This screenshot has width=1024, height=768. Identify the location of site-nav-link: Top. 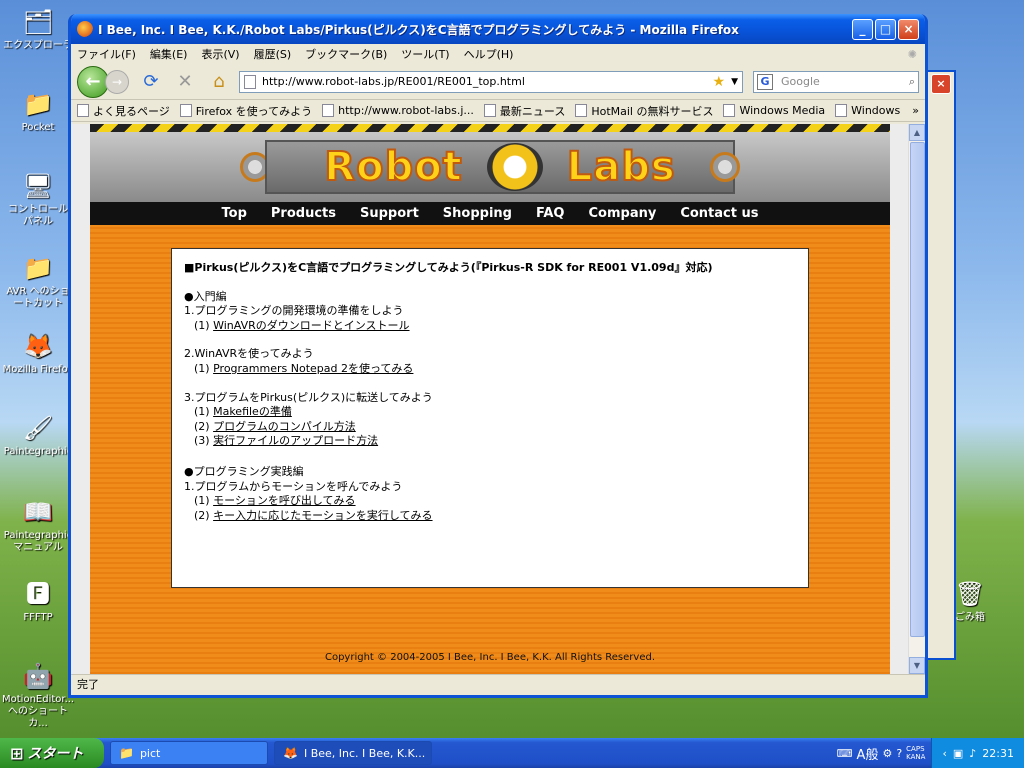
(234, 213).